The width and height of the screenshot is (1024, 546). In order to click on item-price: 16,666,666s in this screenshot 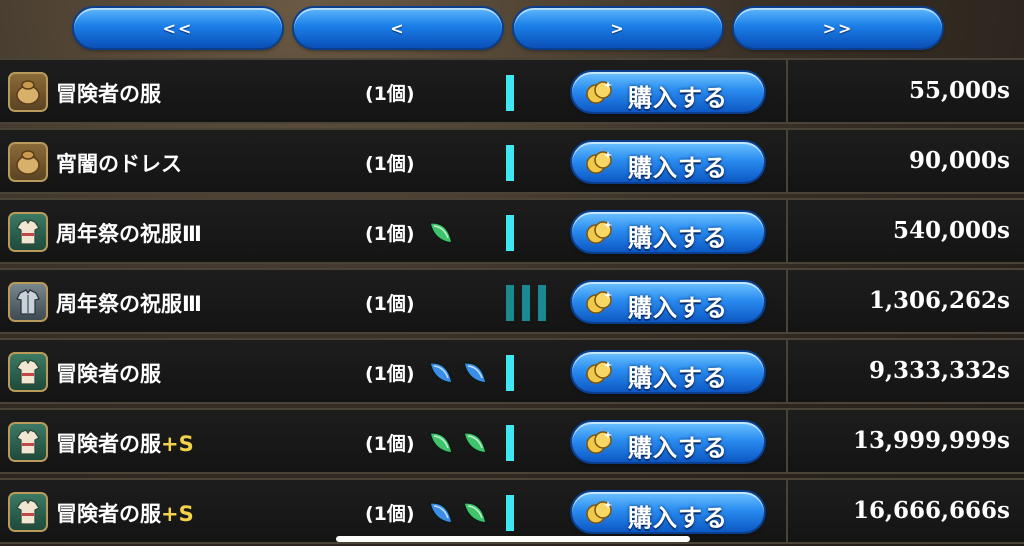, I will do `click(931, 510)`.